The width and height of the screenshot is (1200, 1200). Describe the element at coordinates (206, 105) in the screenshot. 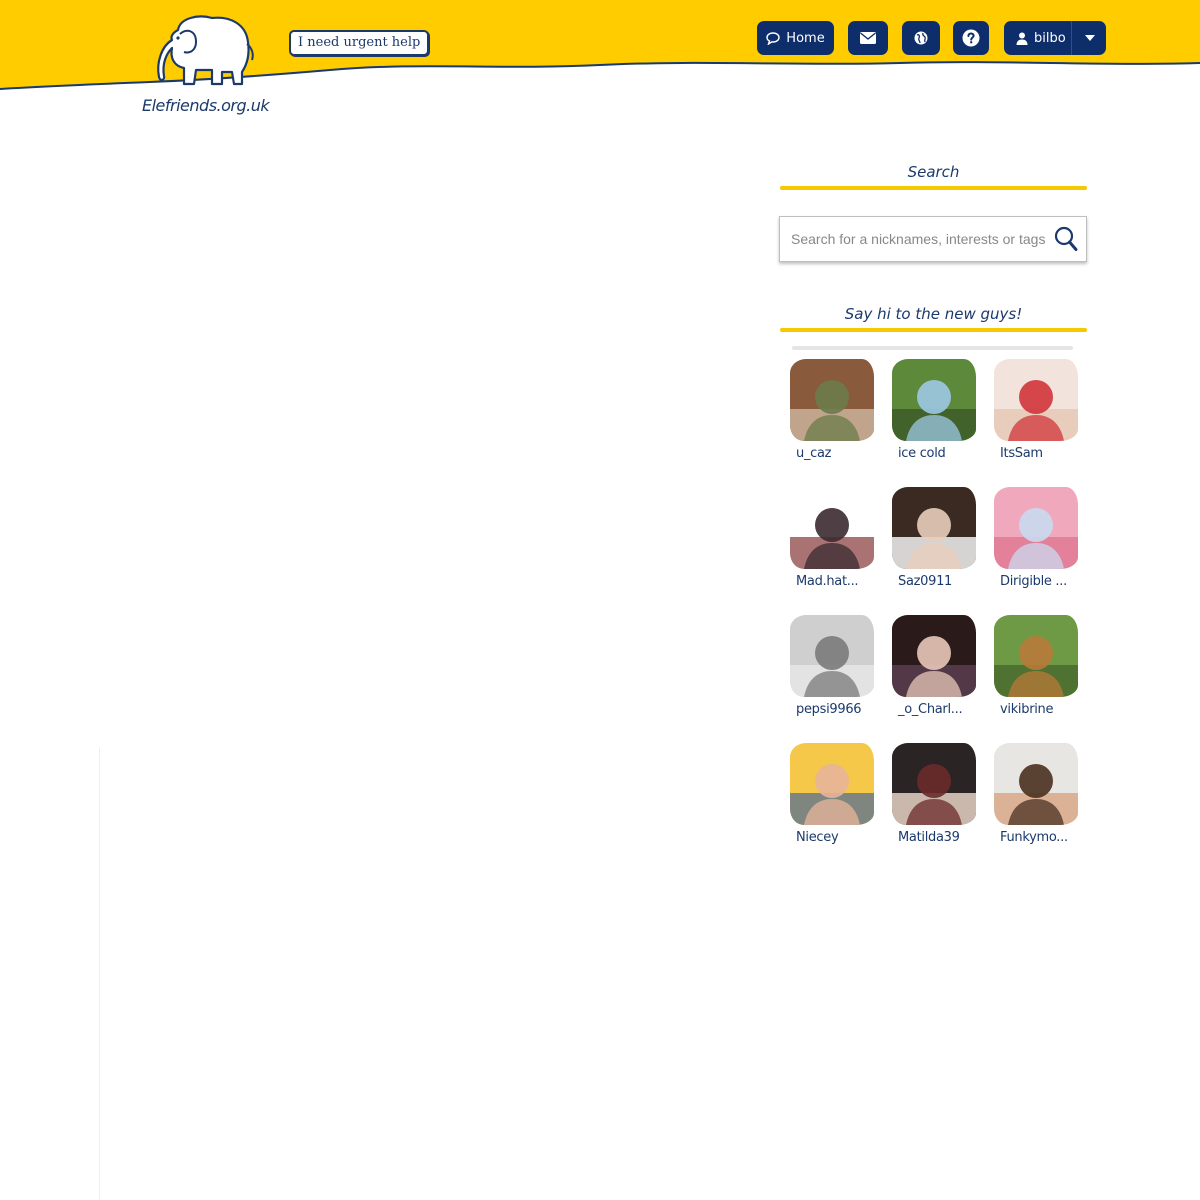

I see `site-name-logo-text: Elefriends.org.uk` at that location.